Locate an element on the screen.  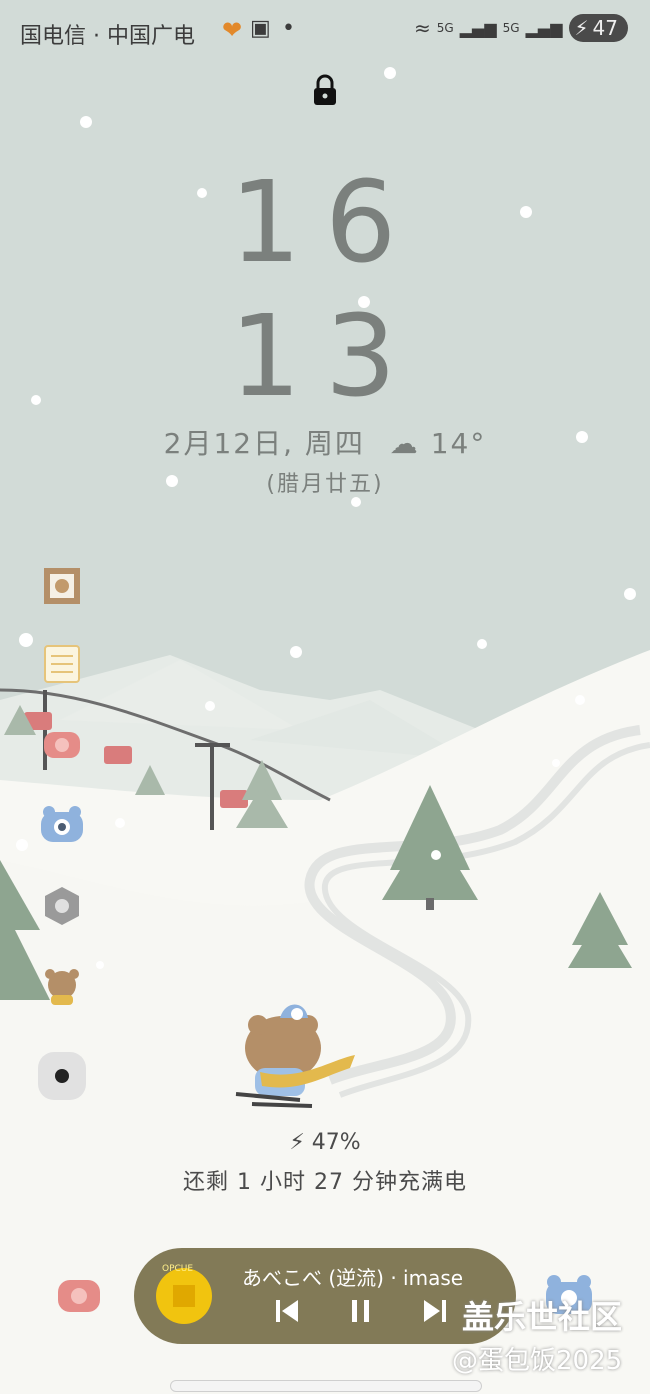
pause-icon is located at coordinates (361, 1311).